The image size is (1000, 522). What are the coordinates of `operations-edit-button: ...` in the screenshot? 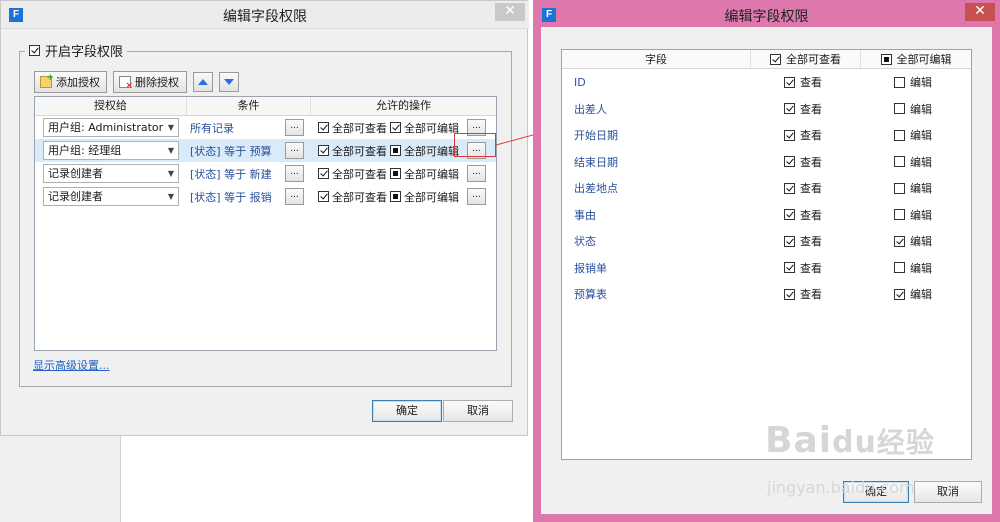 It's located at (476, 196).